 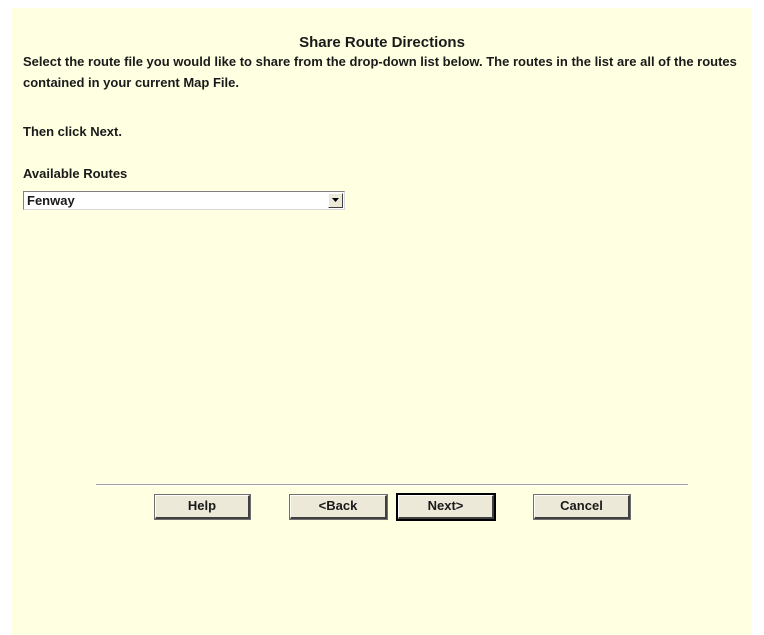 I want to click on available-routes-label: Available Routes, so click(x=75, y=173).